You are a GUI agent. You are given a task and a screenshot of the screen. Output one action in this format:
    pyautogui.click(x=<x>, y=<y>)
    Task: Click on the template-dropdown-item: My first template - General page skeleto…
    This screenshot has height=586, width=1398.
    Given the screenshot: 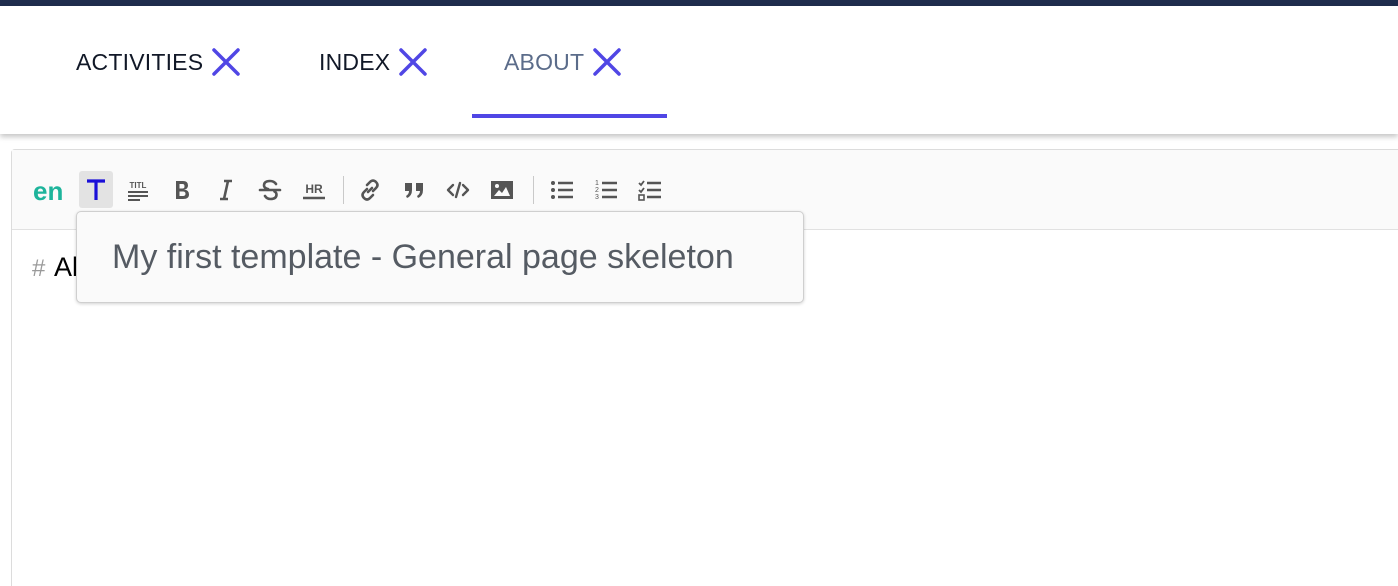 What is the action you would take?
    pyautogui.click(x=440, y=257)
    